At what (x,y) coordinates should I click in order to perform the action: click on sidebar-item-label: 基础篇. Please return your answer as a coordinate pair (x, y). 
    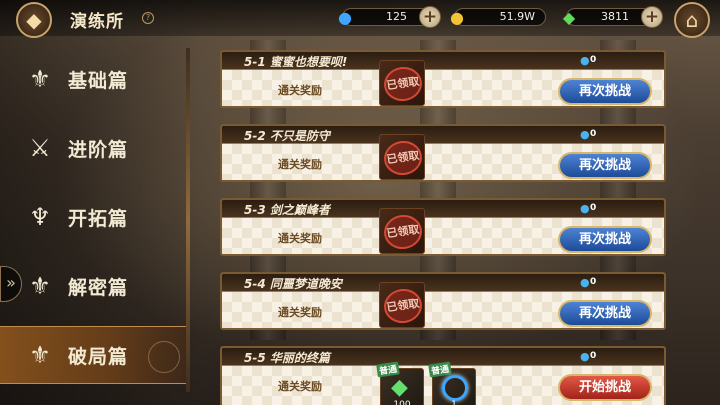
    Looking at the image, I should click on (98, 80).